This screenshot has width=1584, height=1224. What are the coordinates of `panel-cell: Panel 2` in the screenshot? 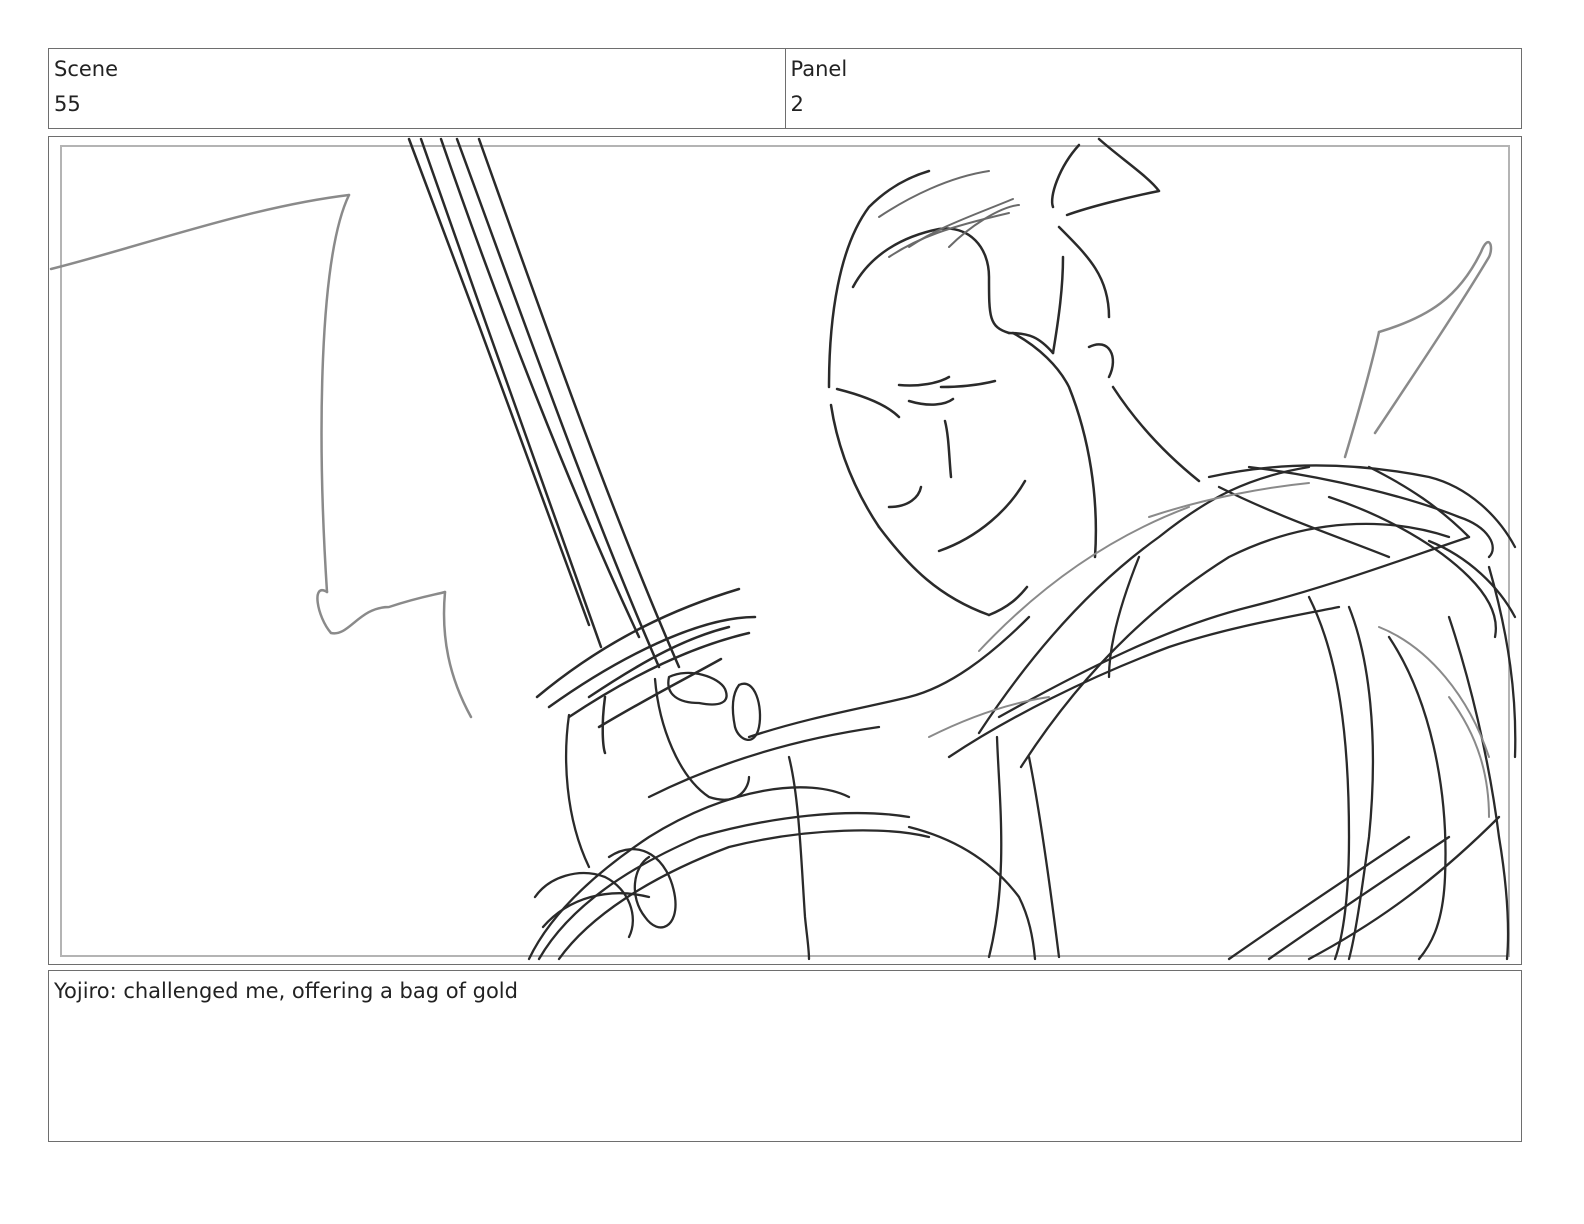 It's located at (1153, 88).